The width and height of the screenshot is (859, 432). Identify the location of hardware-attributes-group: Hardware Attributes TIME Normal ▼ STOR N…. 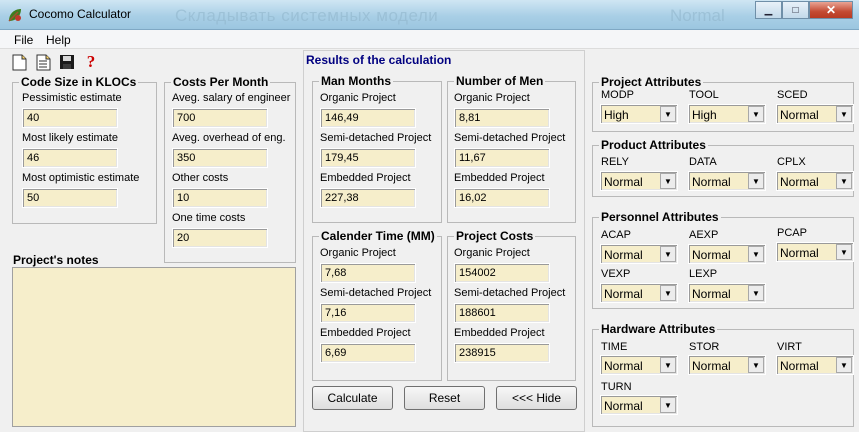
(723, 374).